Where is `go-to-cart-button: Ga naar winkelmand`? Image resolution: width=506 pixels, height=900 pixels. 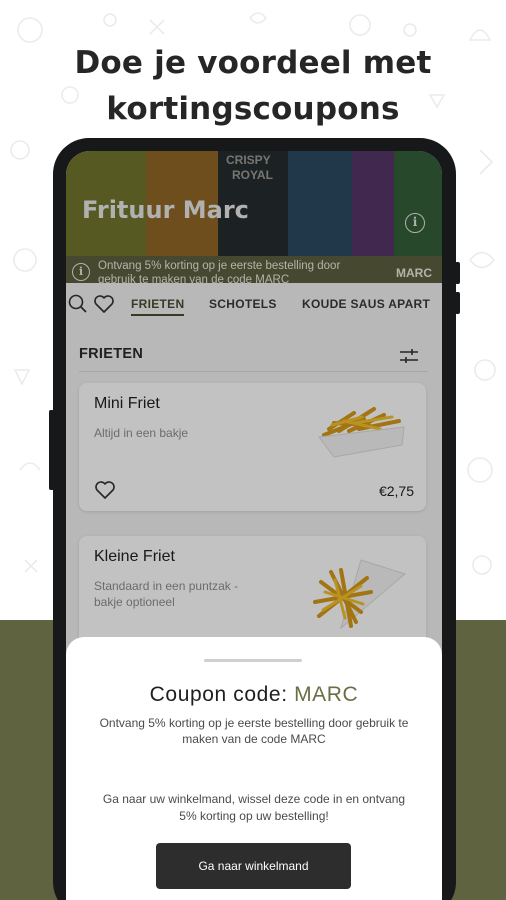
go-to-cart-button: Ga naar winkelmand is located at coordinates (253, 866).